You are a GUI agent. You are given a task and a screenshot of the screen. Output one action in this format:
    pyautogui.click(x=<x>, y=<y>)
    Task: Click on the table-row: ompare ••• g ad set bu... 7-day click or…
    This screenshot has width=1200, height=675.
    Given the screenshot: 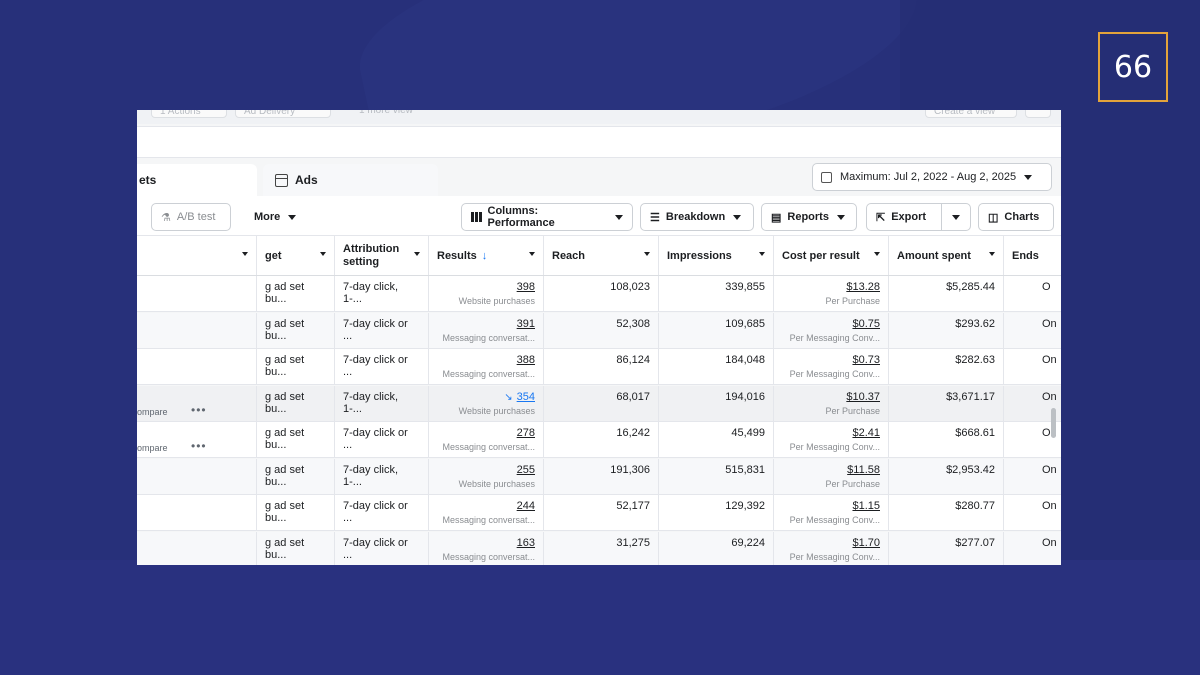 What is the action you would take?
    pyautogui.click(x=599, y=440)
    